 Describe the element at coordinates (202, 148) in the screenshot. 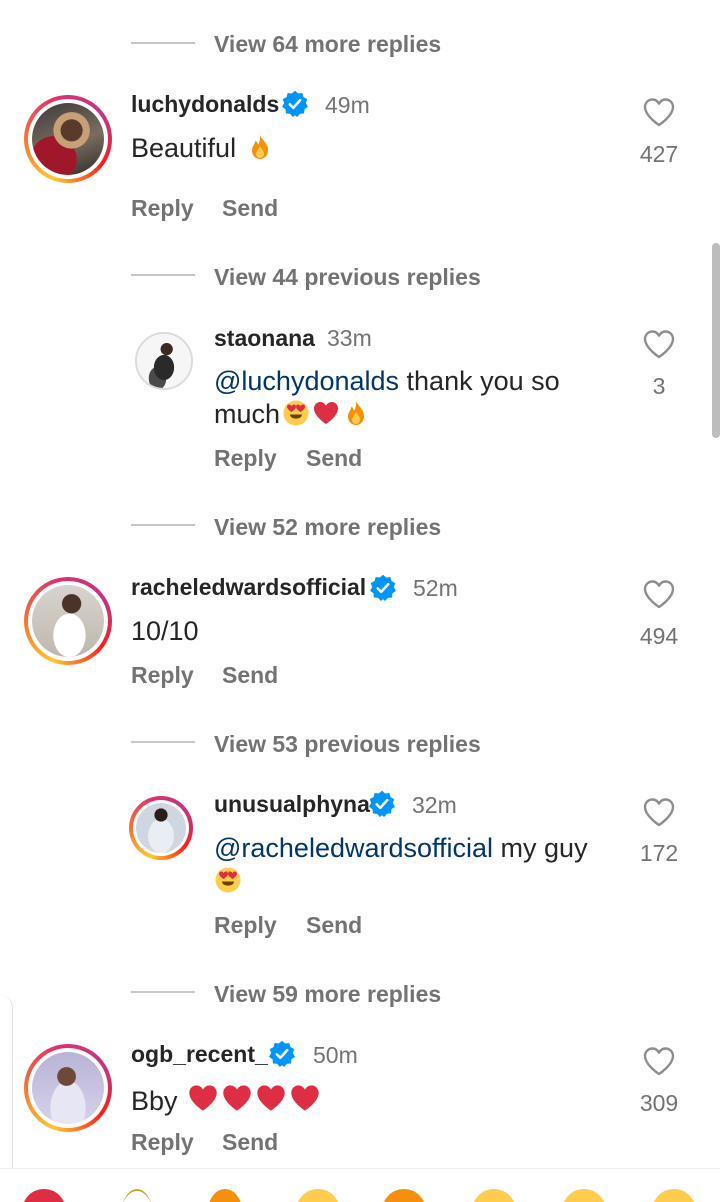

I see `comment-text: Beautiful` at that location.